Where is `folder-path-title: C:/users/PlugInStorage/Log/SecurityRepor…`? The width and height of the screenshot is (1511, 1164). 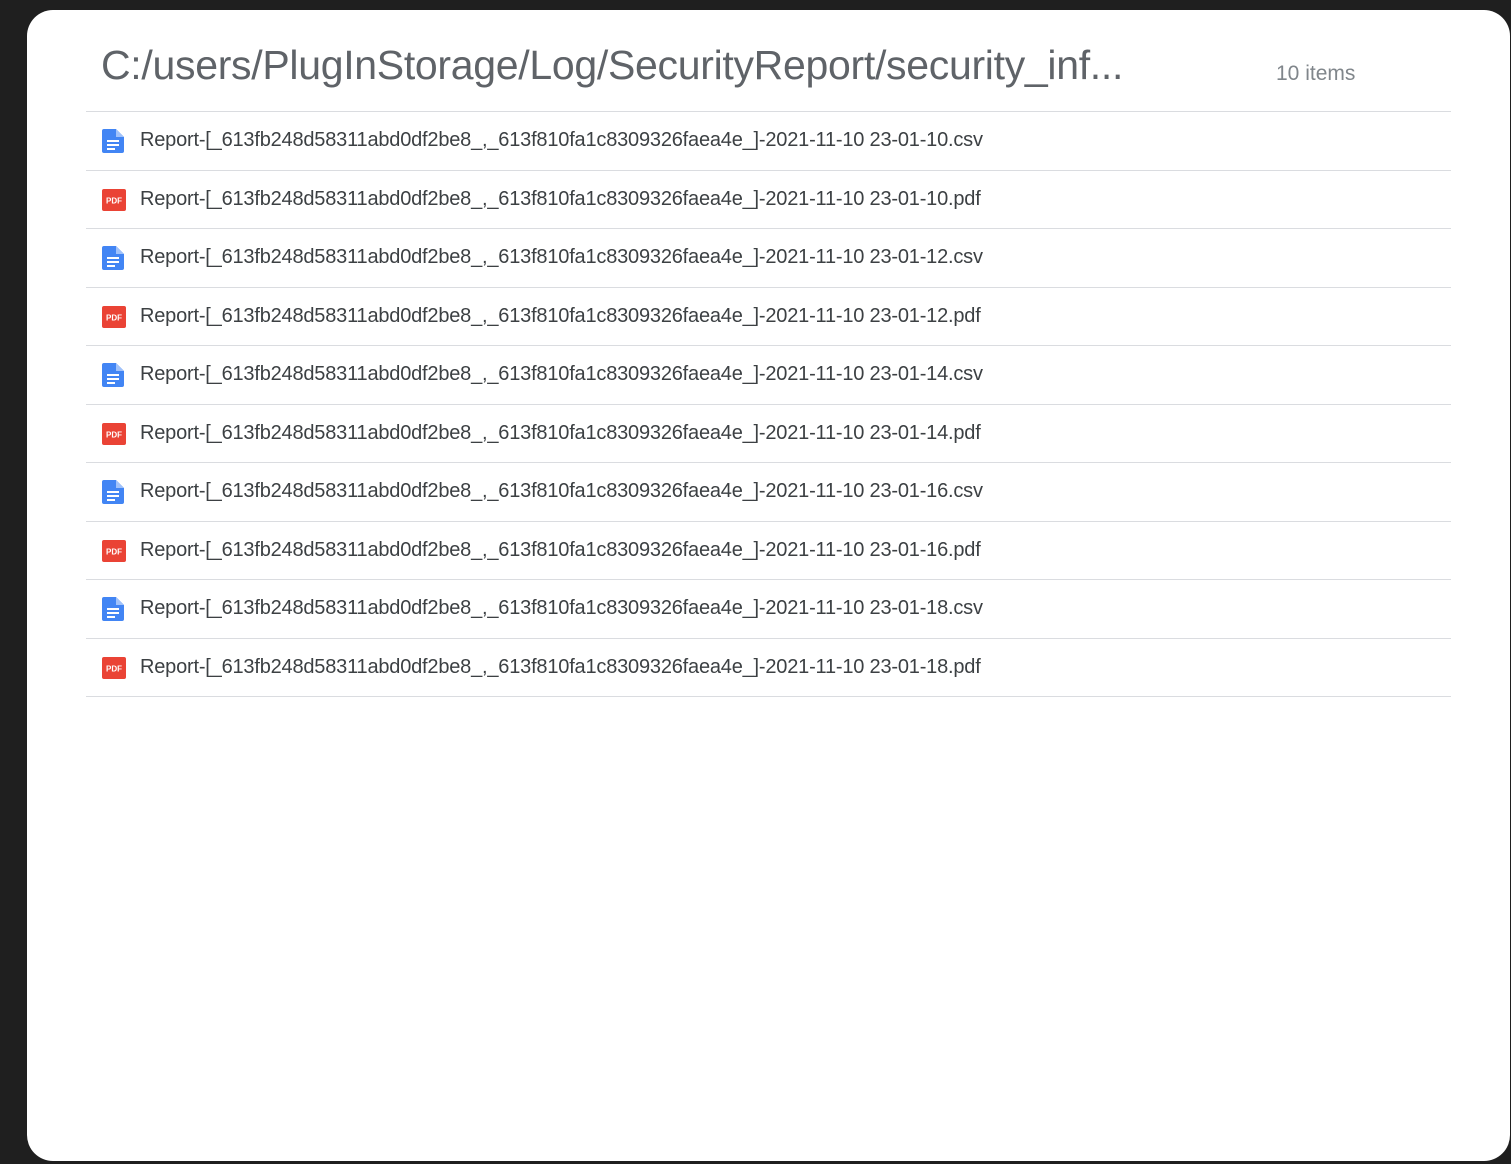
folder-path-title: C:/users/PlugInStorage/Log/SecurityRepor… is located at coordinates (612, 65).